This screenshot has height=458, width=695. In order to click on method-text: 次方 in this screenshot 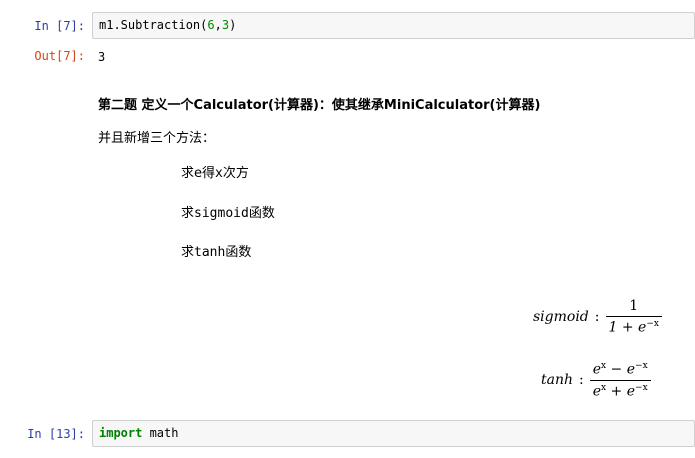, I will do `click(235, 173)`.